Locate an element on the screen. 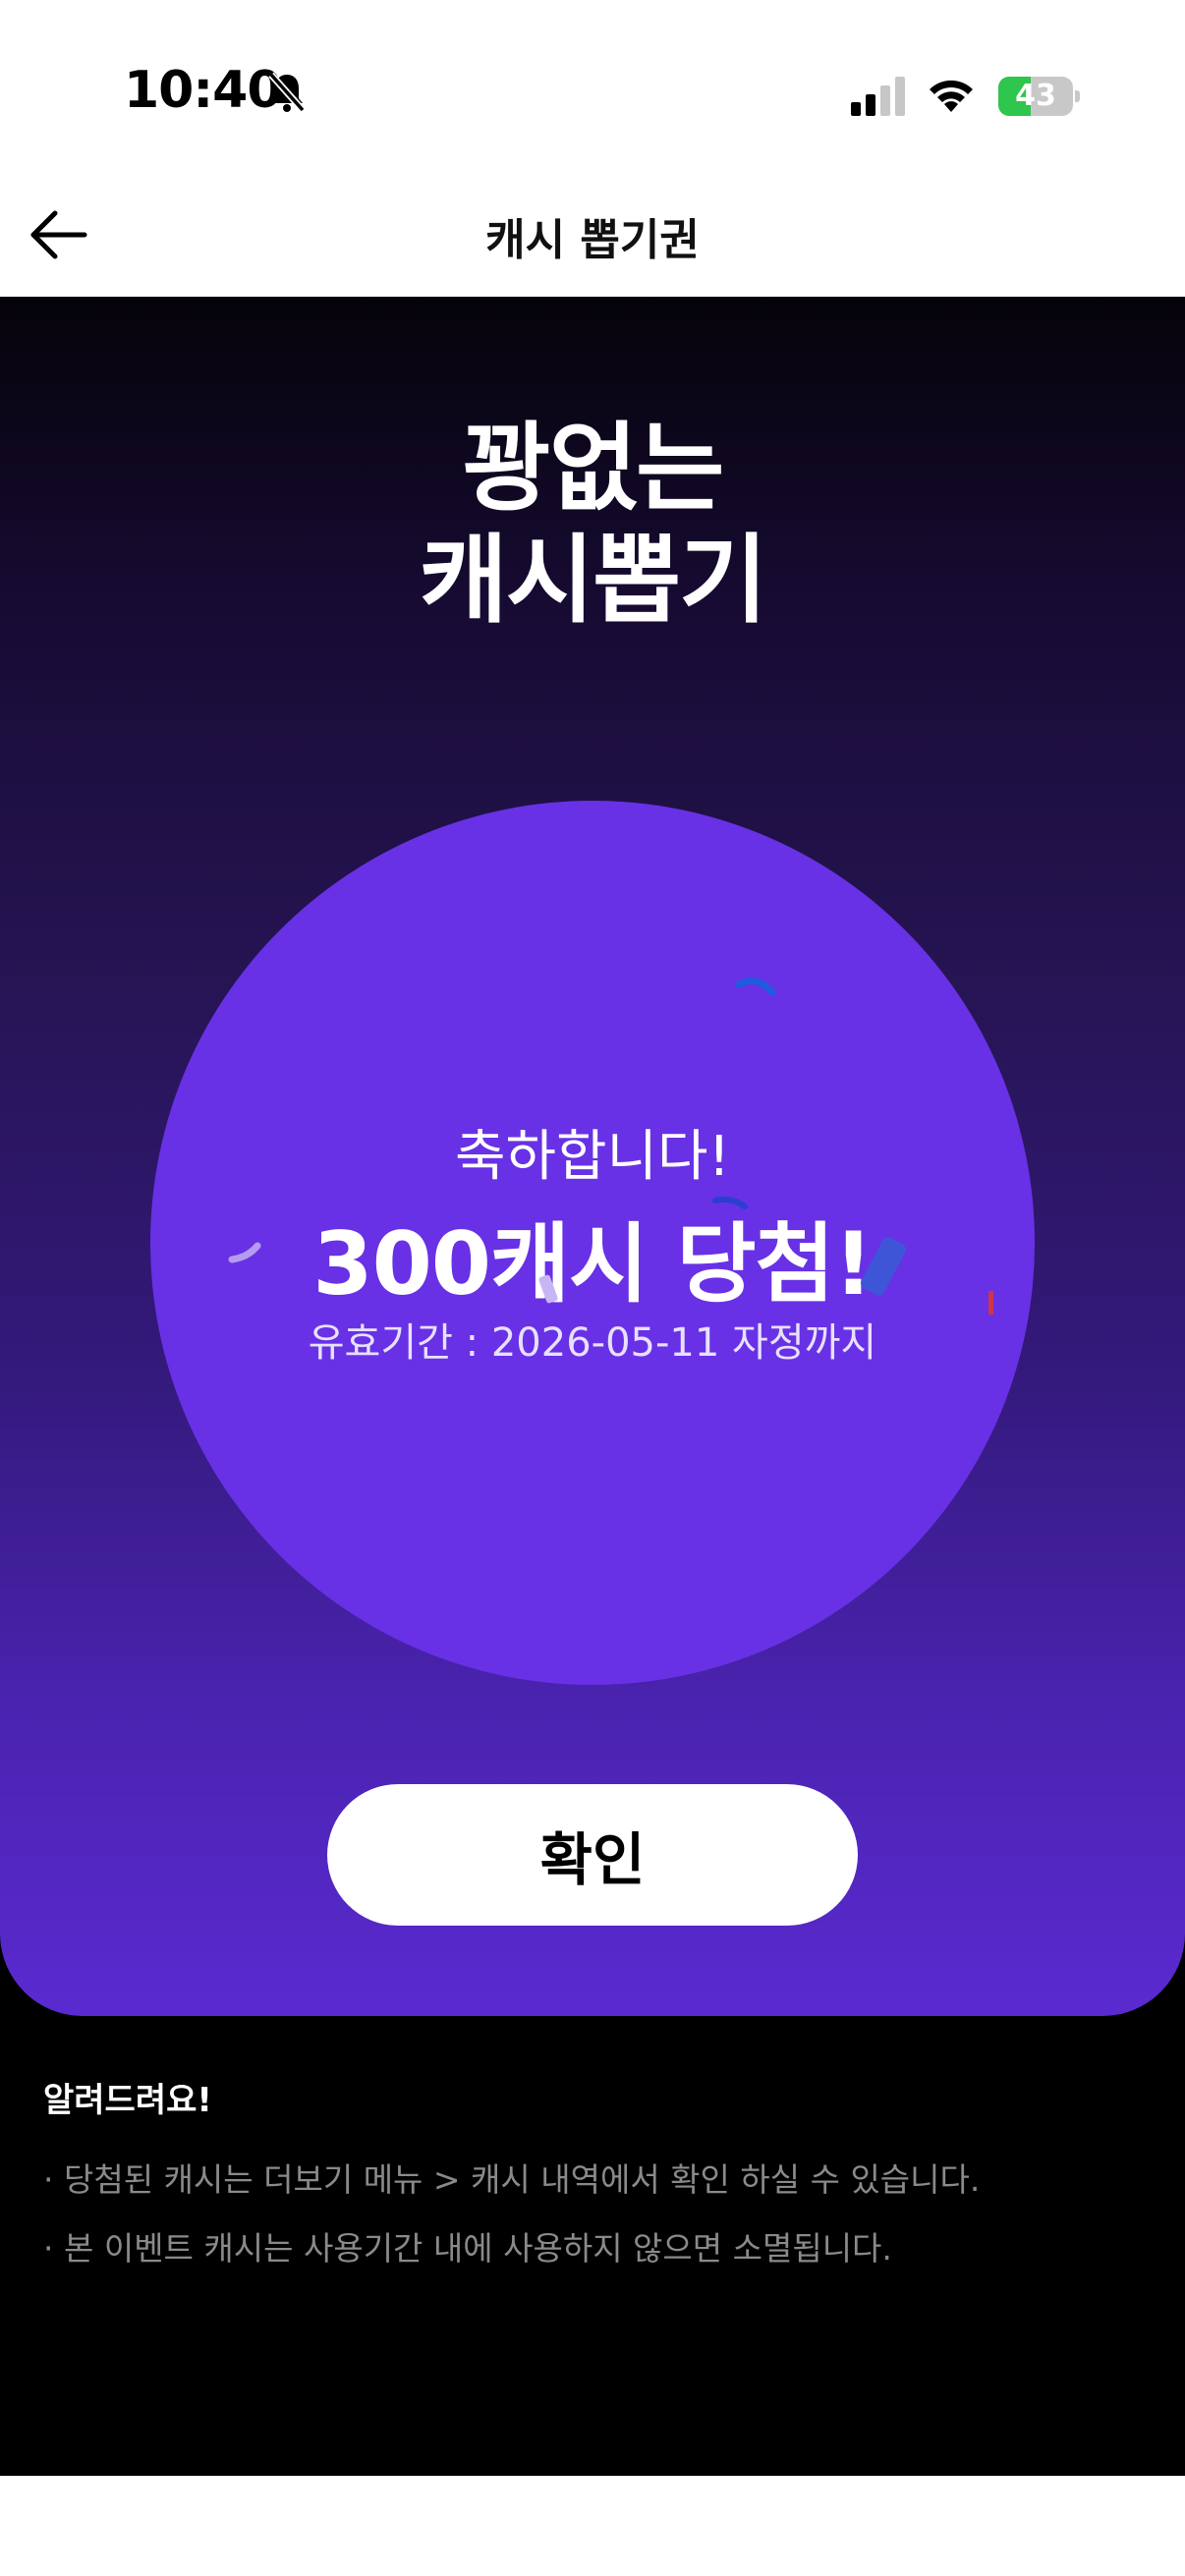 The width and height of the screenshot is (1185, 2576). page-title: 캐시 뽑기권 is located at coordinates (592, 240).